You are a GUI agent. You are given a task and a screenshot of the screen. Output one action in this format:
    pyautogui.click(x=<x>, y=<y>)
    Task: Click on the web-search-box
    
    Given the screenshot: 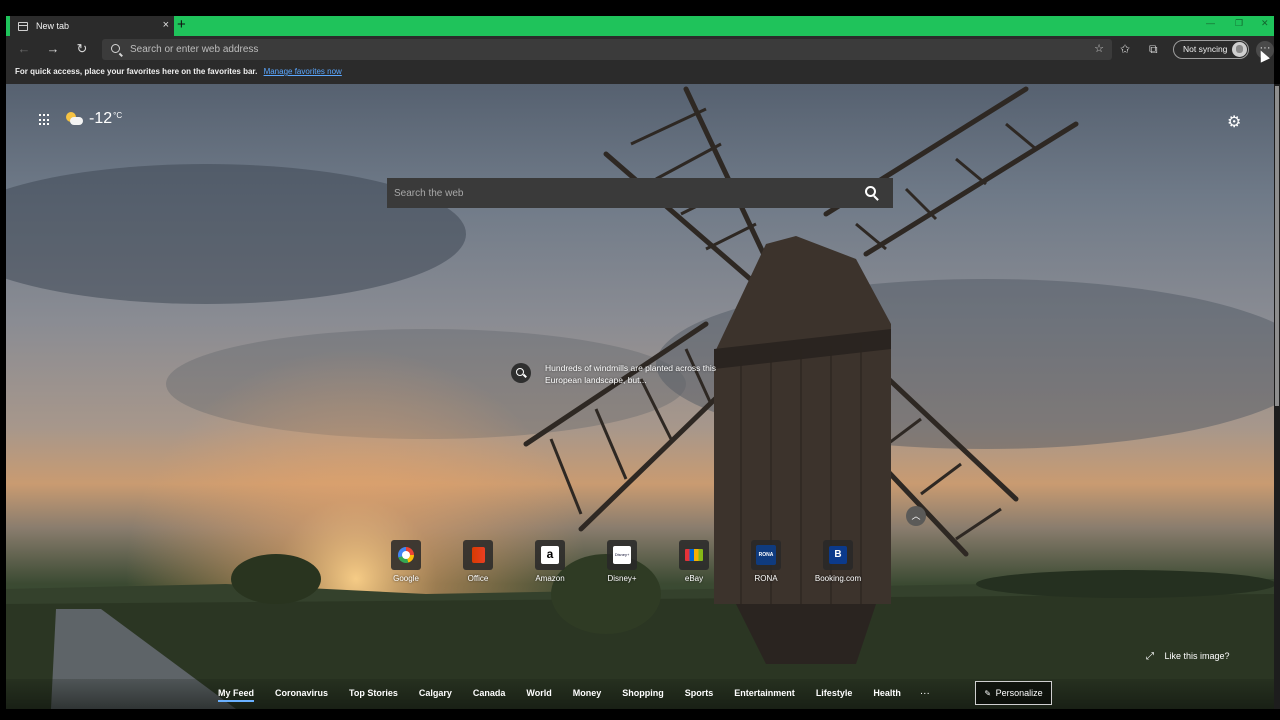 What is the action you would take?
    pyautogui.click(x=640, y=193)
    